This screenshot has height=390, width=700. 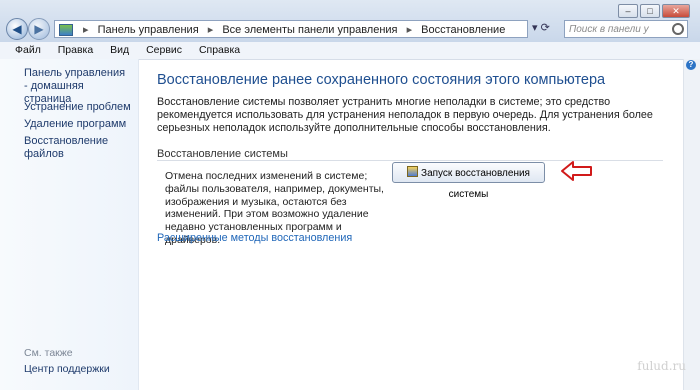 I want to click on breadcrumb-control-panel: Панель управления, so click(x=148, y=30).